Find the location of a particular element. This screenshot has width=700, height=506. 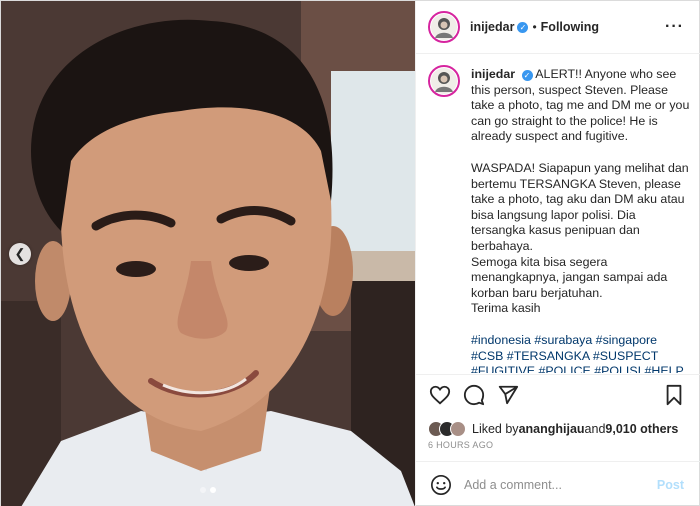

save-button is located at coordinates (674, 395).